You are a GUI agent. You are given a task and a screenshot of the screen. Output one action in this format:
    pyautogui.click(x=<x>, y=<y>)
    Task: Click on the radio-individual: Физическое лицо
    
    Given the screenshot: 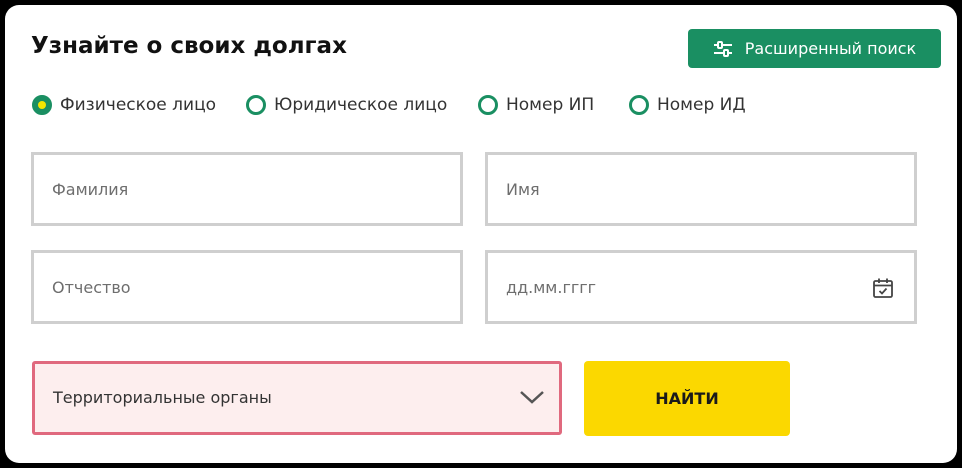 What is the action you would take?
    pyautogui.click(x=124, y=105)
    